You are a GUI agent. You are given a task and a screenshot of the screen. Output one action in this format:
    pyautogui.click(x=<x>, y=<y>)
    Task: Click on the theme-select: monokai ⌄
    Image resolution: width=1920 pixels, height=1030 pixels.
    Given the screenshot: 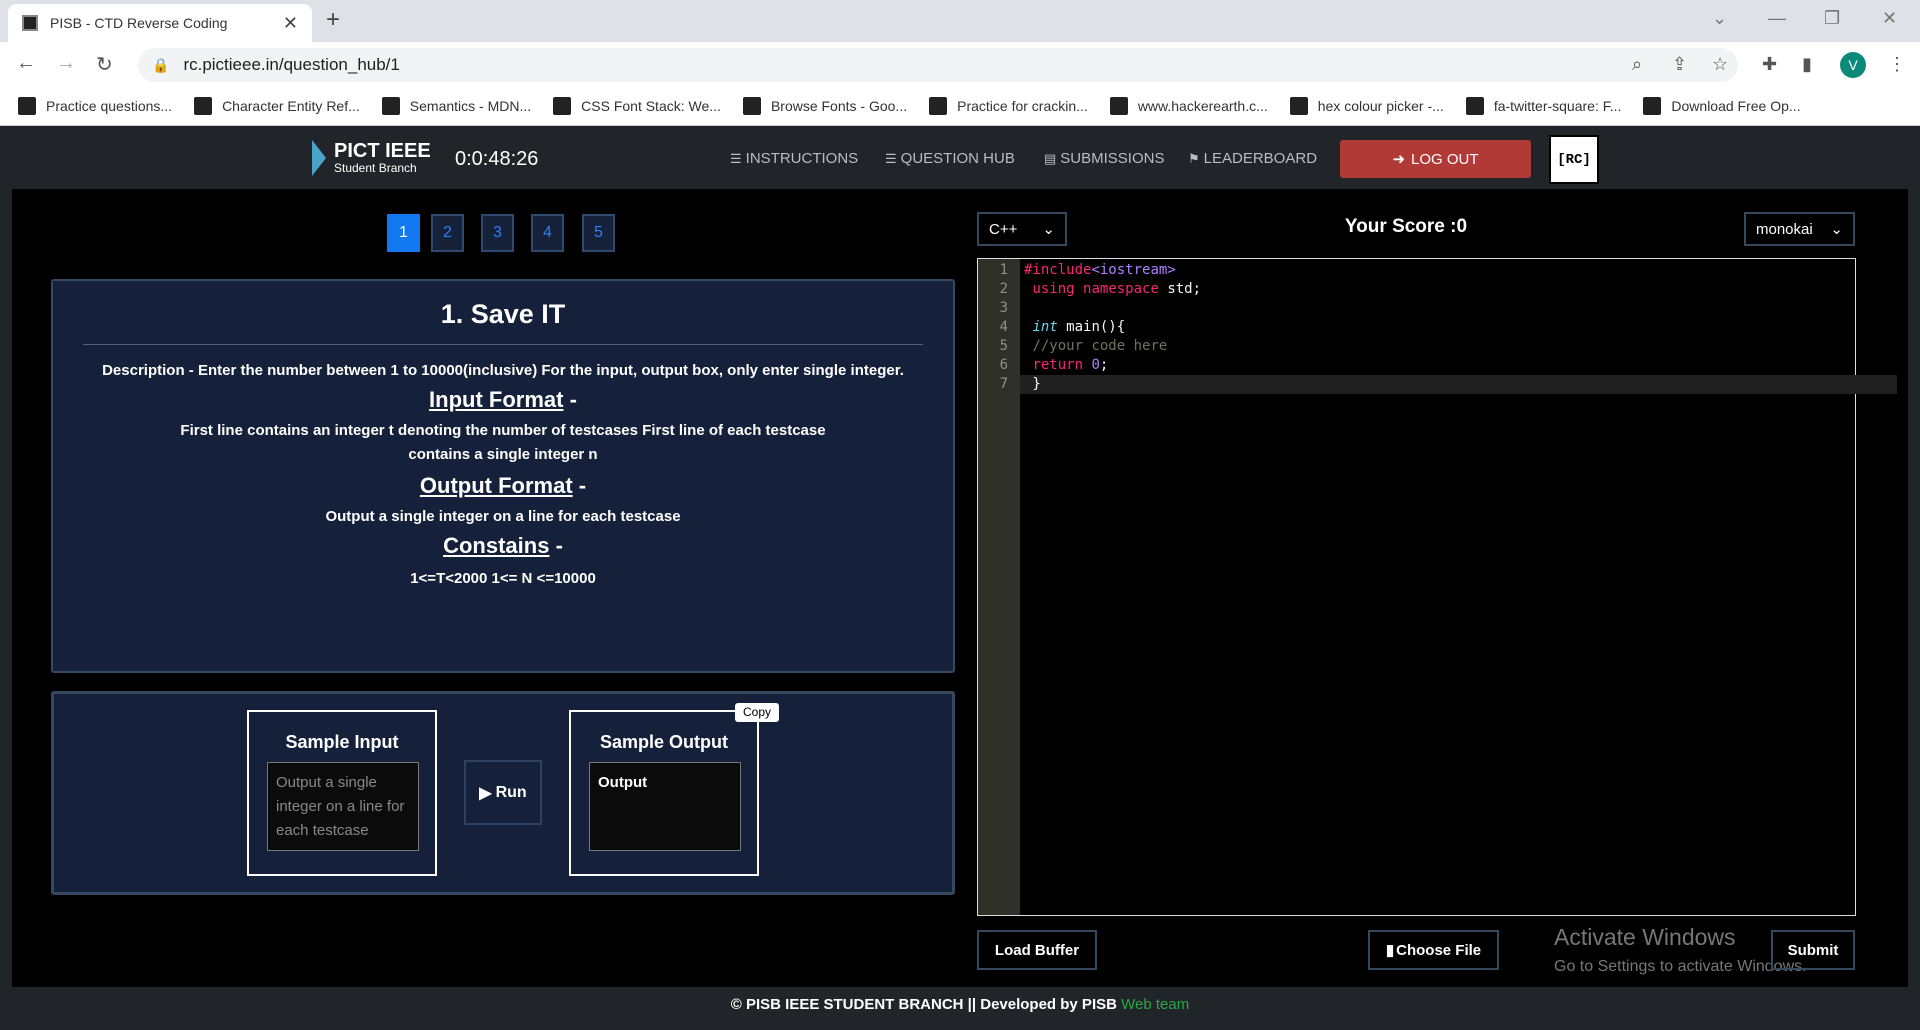 What is the action you would take?
    pyautogui.click(x=1799, y=229)
    